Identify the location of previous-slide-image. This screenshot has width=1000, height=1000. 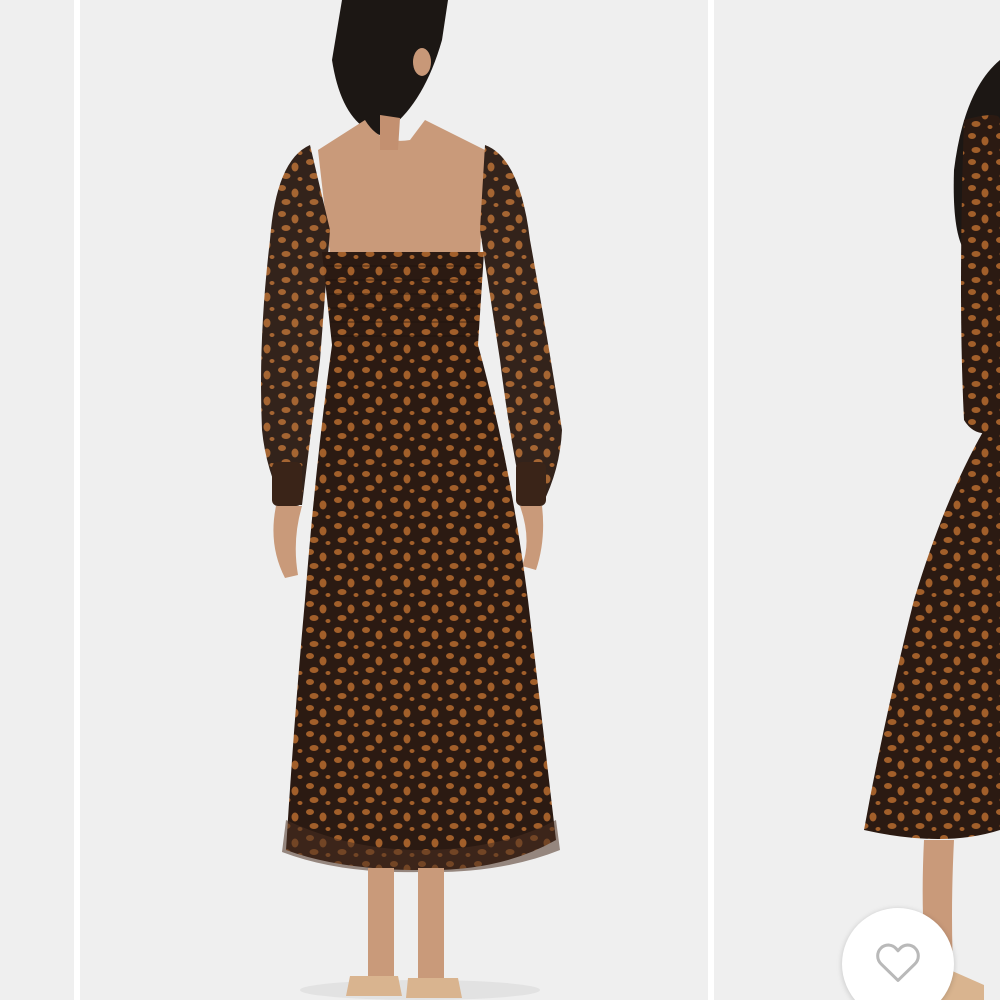
(37, 500).